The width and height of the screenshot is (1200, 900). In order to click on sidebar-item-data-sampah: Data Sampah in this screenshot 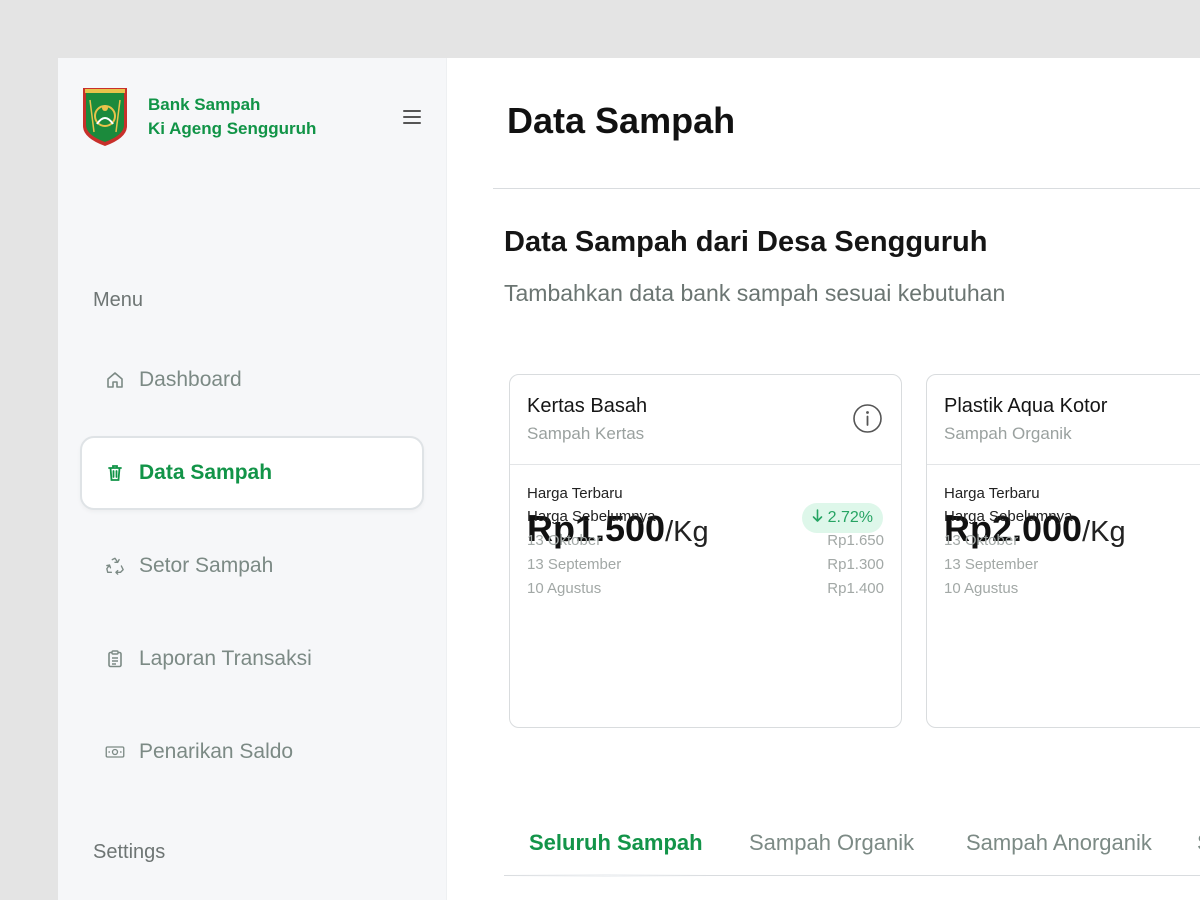, I will do `click(252, 473)`.